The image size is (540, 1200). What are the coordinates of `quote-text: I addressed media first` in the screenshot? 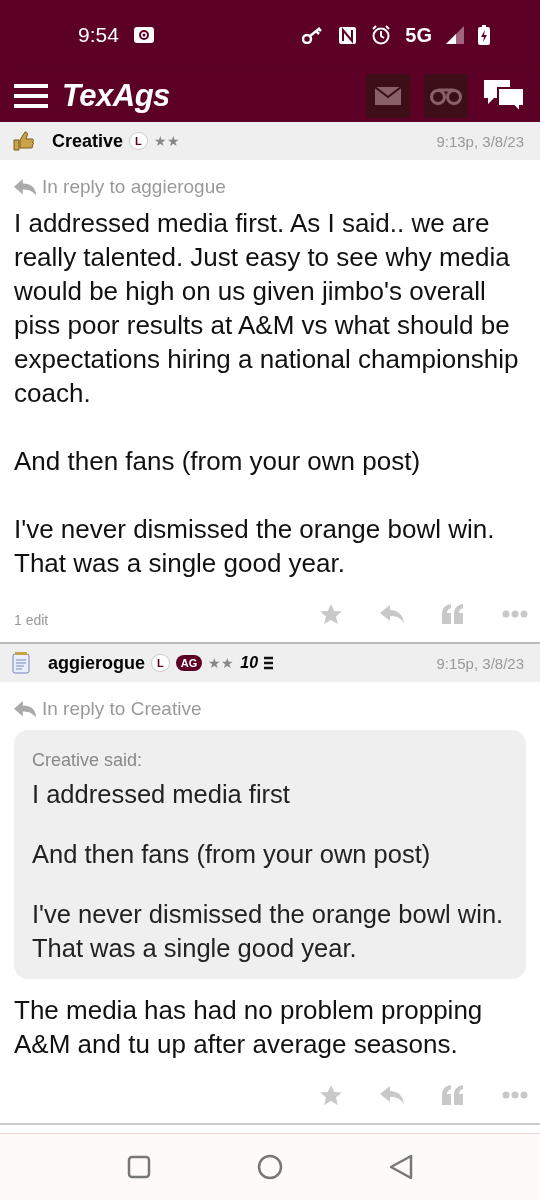 It's located at (161, 794).